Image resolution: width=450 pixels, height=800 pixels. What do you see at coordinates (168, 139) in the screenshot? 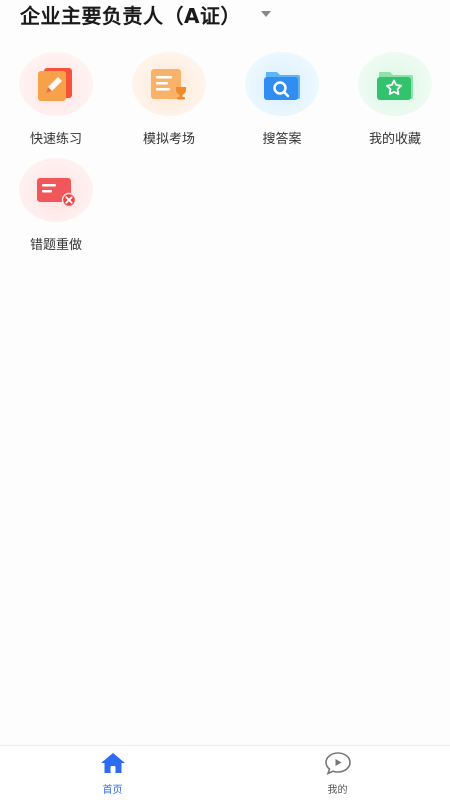
I see `tile-label: 模拟考场` at bounding box center [168, 139].